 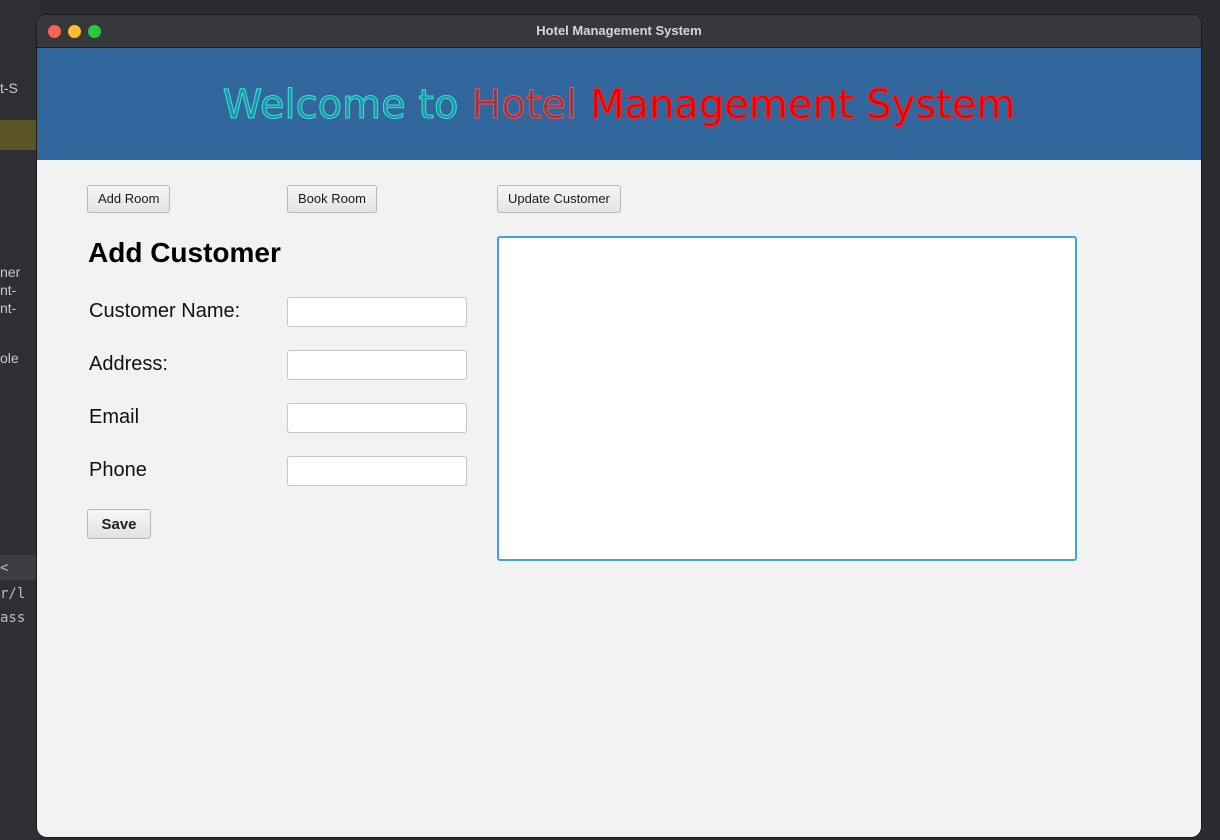 What do you see at coordinates (9, 358) in the screenshot?
I see `background-text: ole` at bounding box center [9, 358].